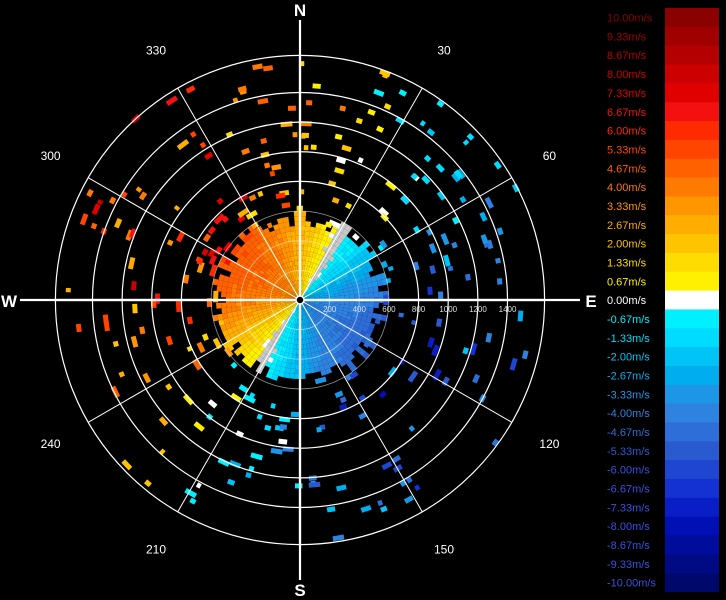 The width and height of the screenshot is (726, 600). What do you see at coordinates (628, 433) in the screenshot?
I see `colorbar-label: -4.67m/s` at bounding box center [628, 433].